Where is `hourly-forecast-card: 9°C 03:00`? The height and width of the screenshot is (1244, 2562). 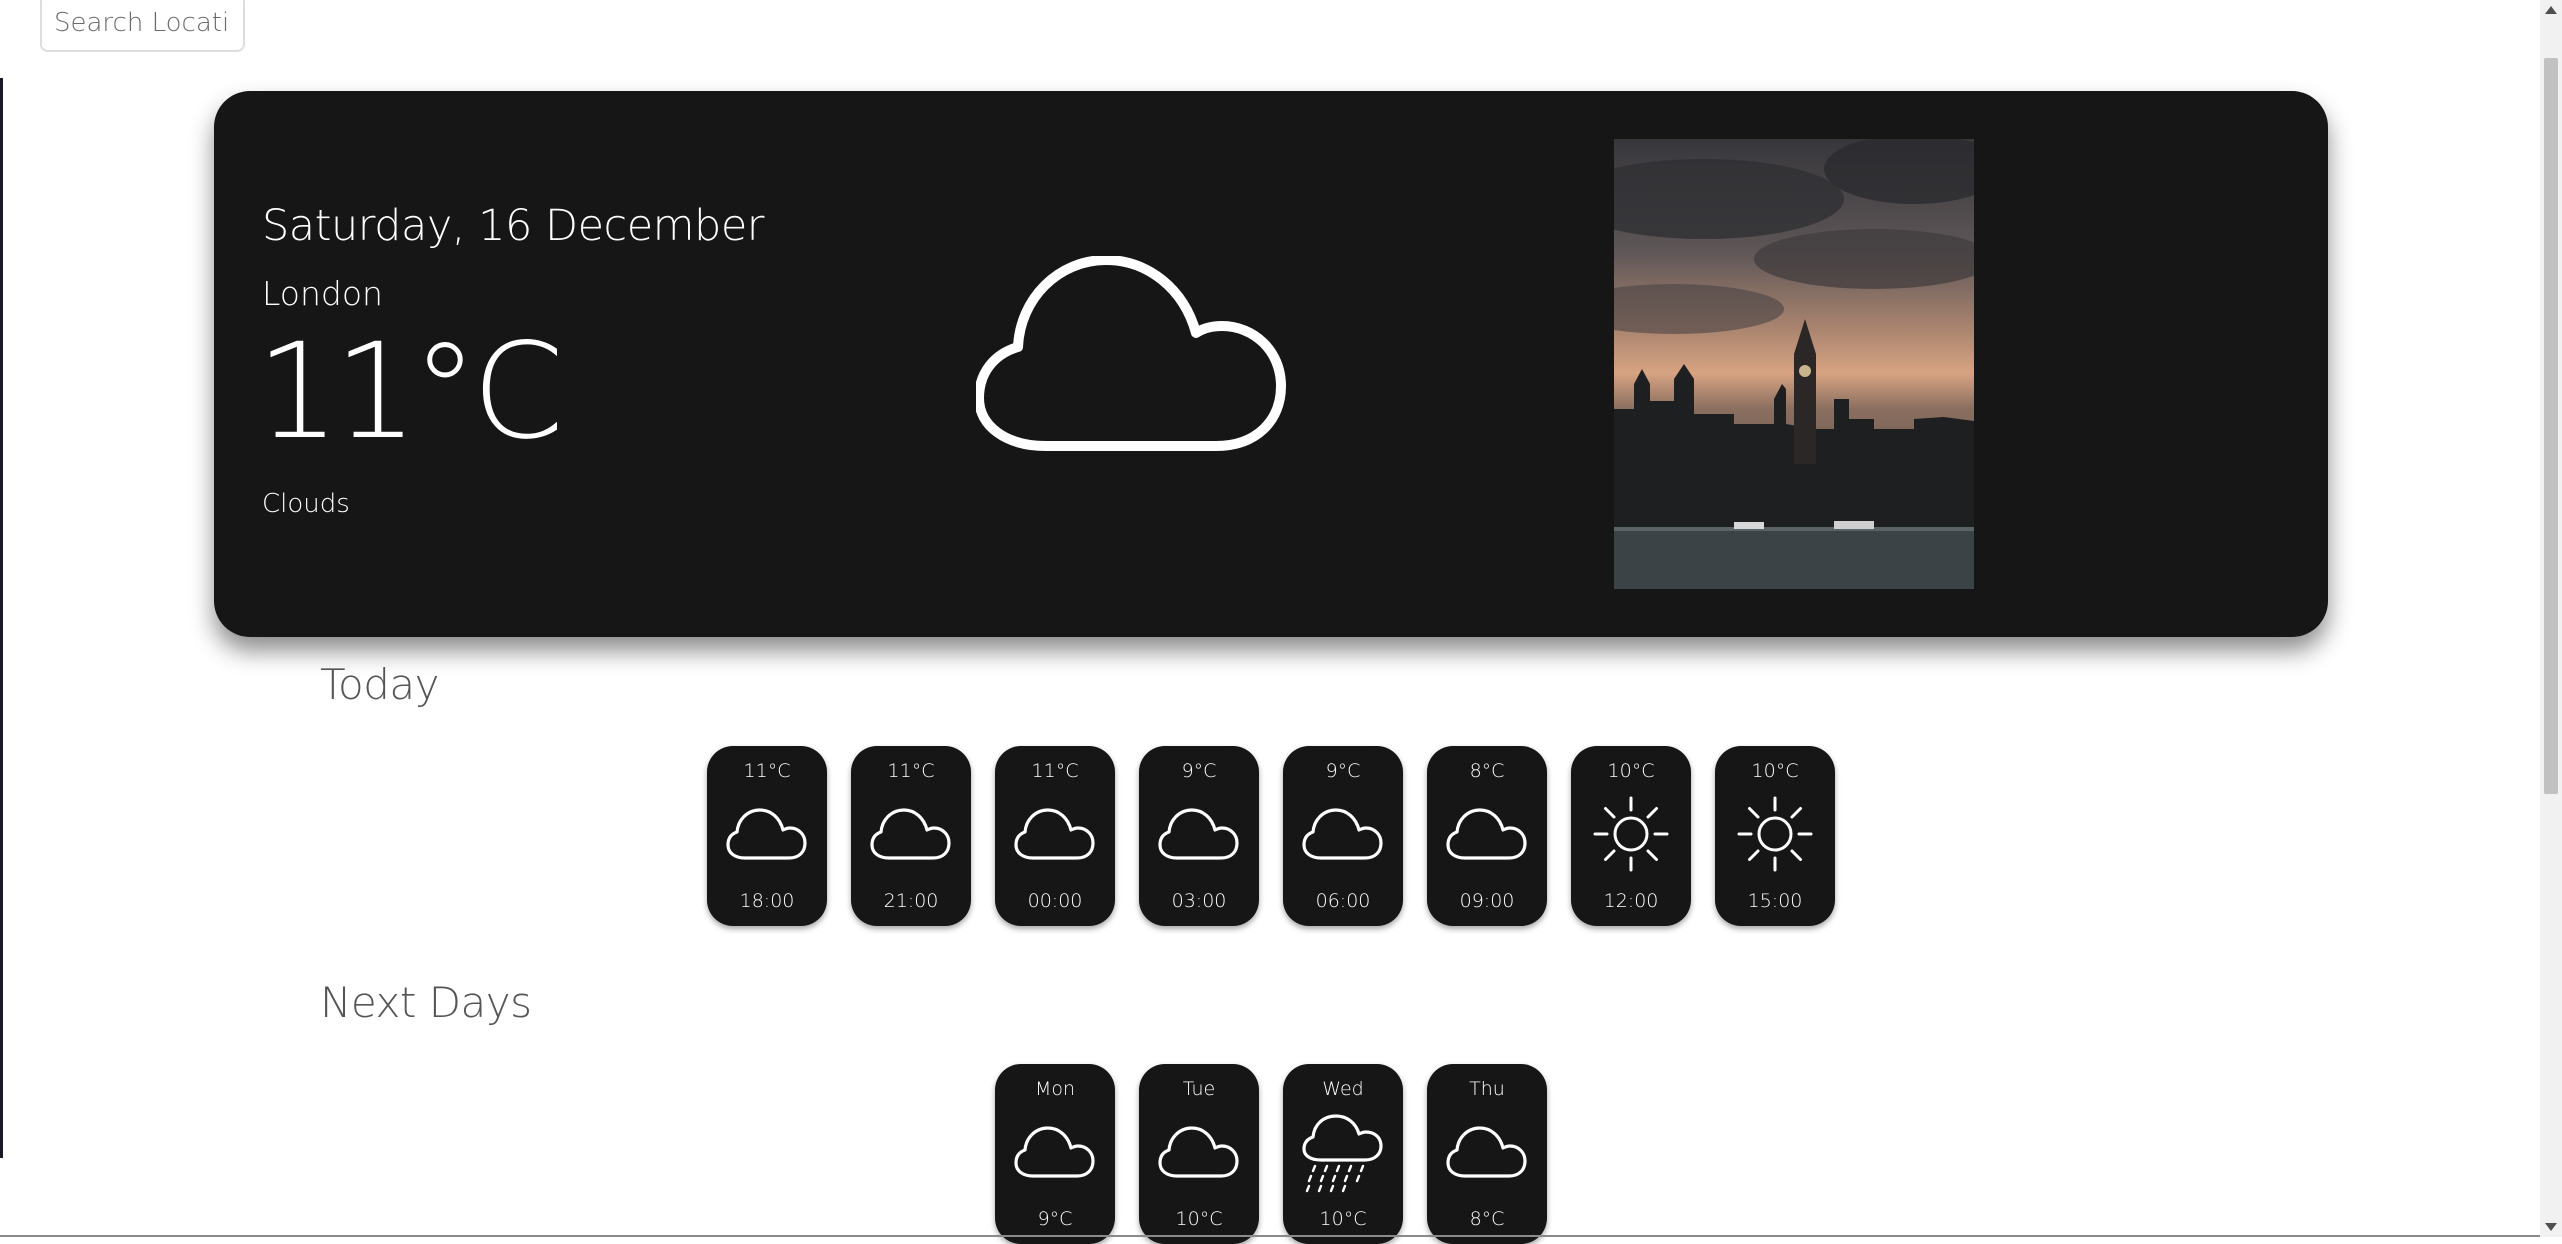
hourly-forecast-card: 9°C 03:00 is located at coordinates (1199, 836).